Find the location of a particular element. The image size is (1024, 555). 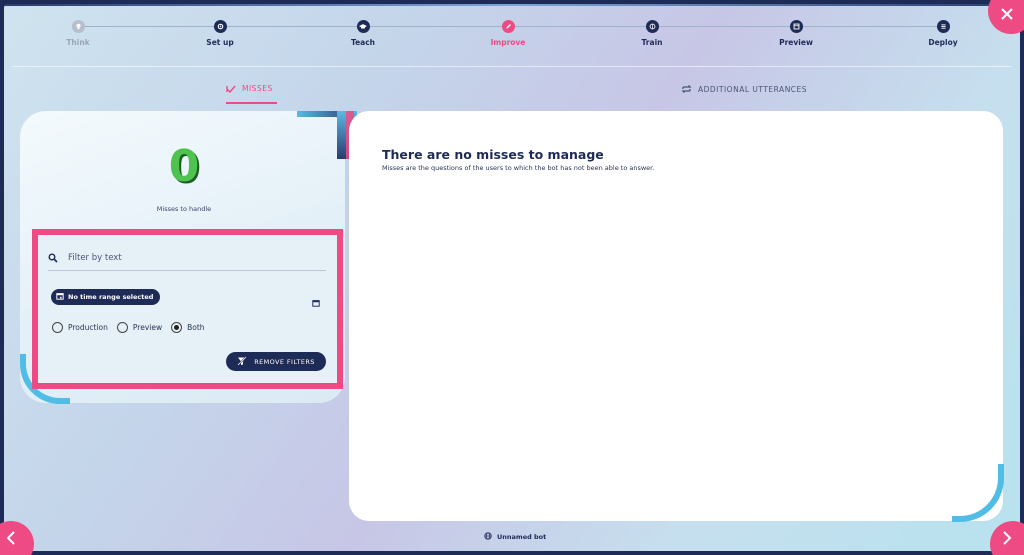

misses-count-label: Misses to handle is located at coordinates (184, 209).